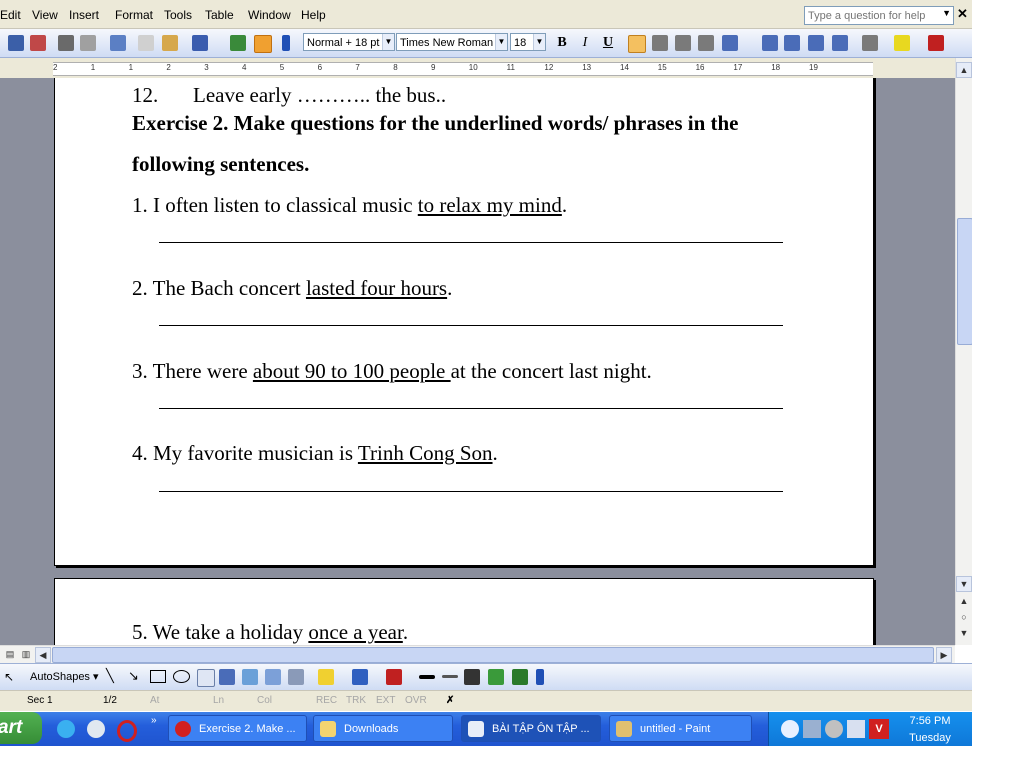 The image size is (1024, 768). What do you see at coordinates (219, 15) in the screenshot?
I see `menu-table: Table` at bounding box center [219, 15].